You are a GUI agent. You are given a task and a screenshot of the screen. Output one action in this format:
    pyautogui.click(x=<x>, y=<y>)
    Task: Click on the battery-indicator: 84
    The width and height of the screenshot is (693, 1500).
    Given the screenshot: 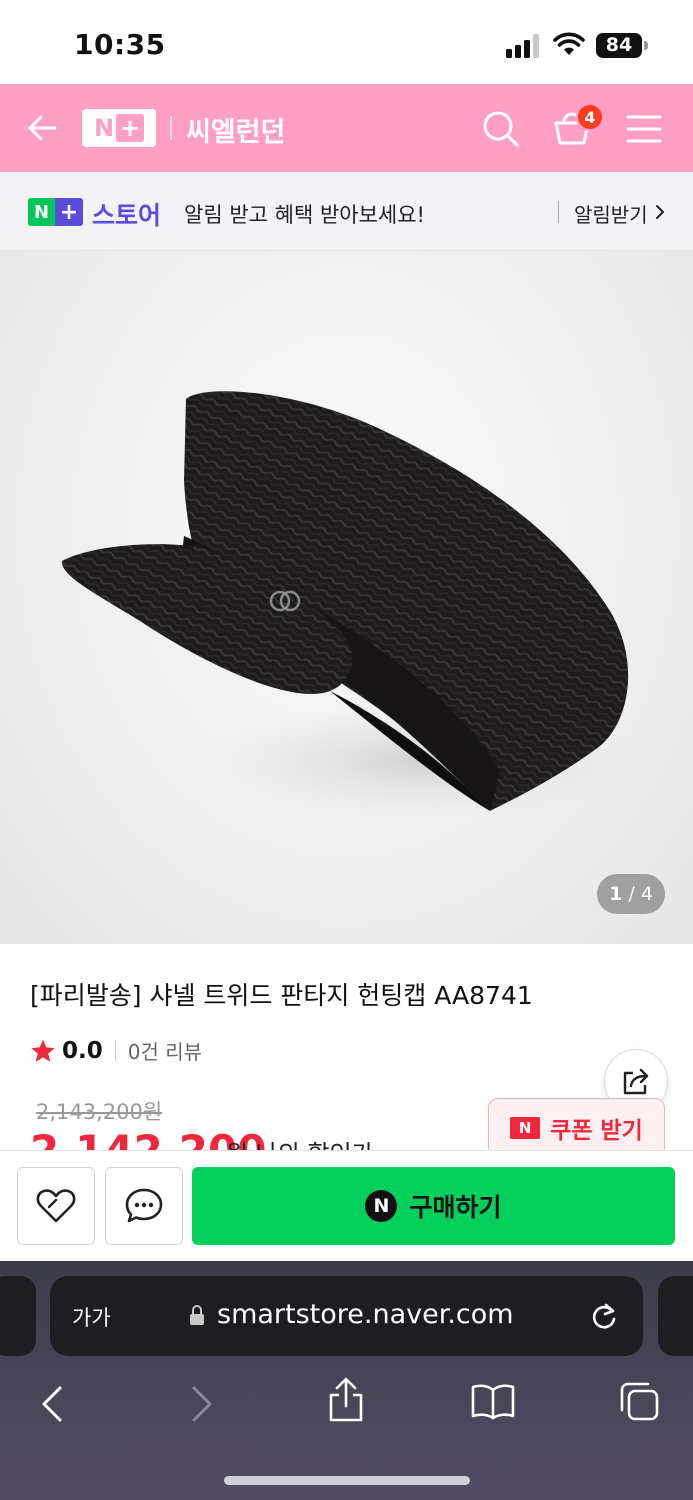 What is the action you would take?
    pyautogui.click(x=619, y=45)
    